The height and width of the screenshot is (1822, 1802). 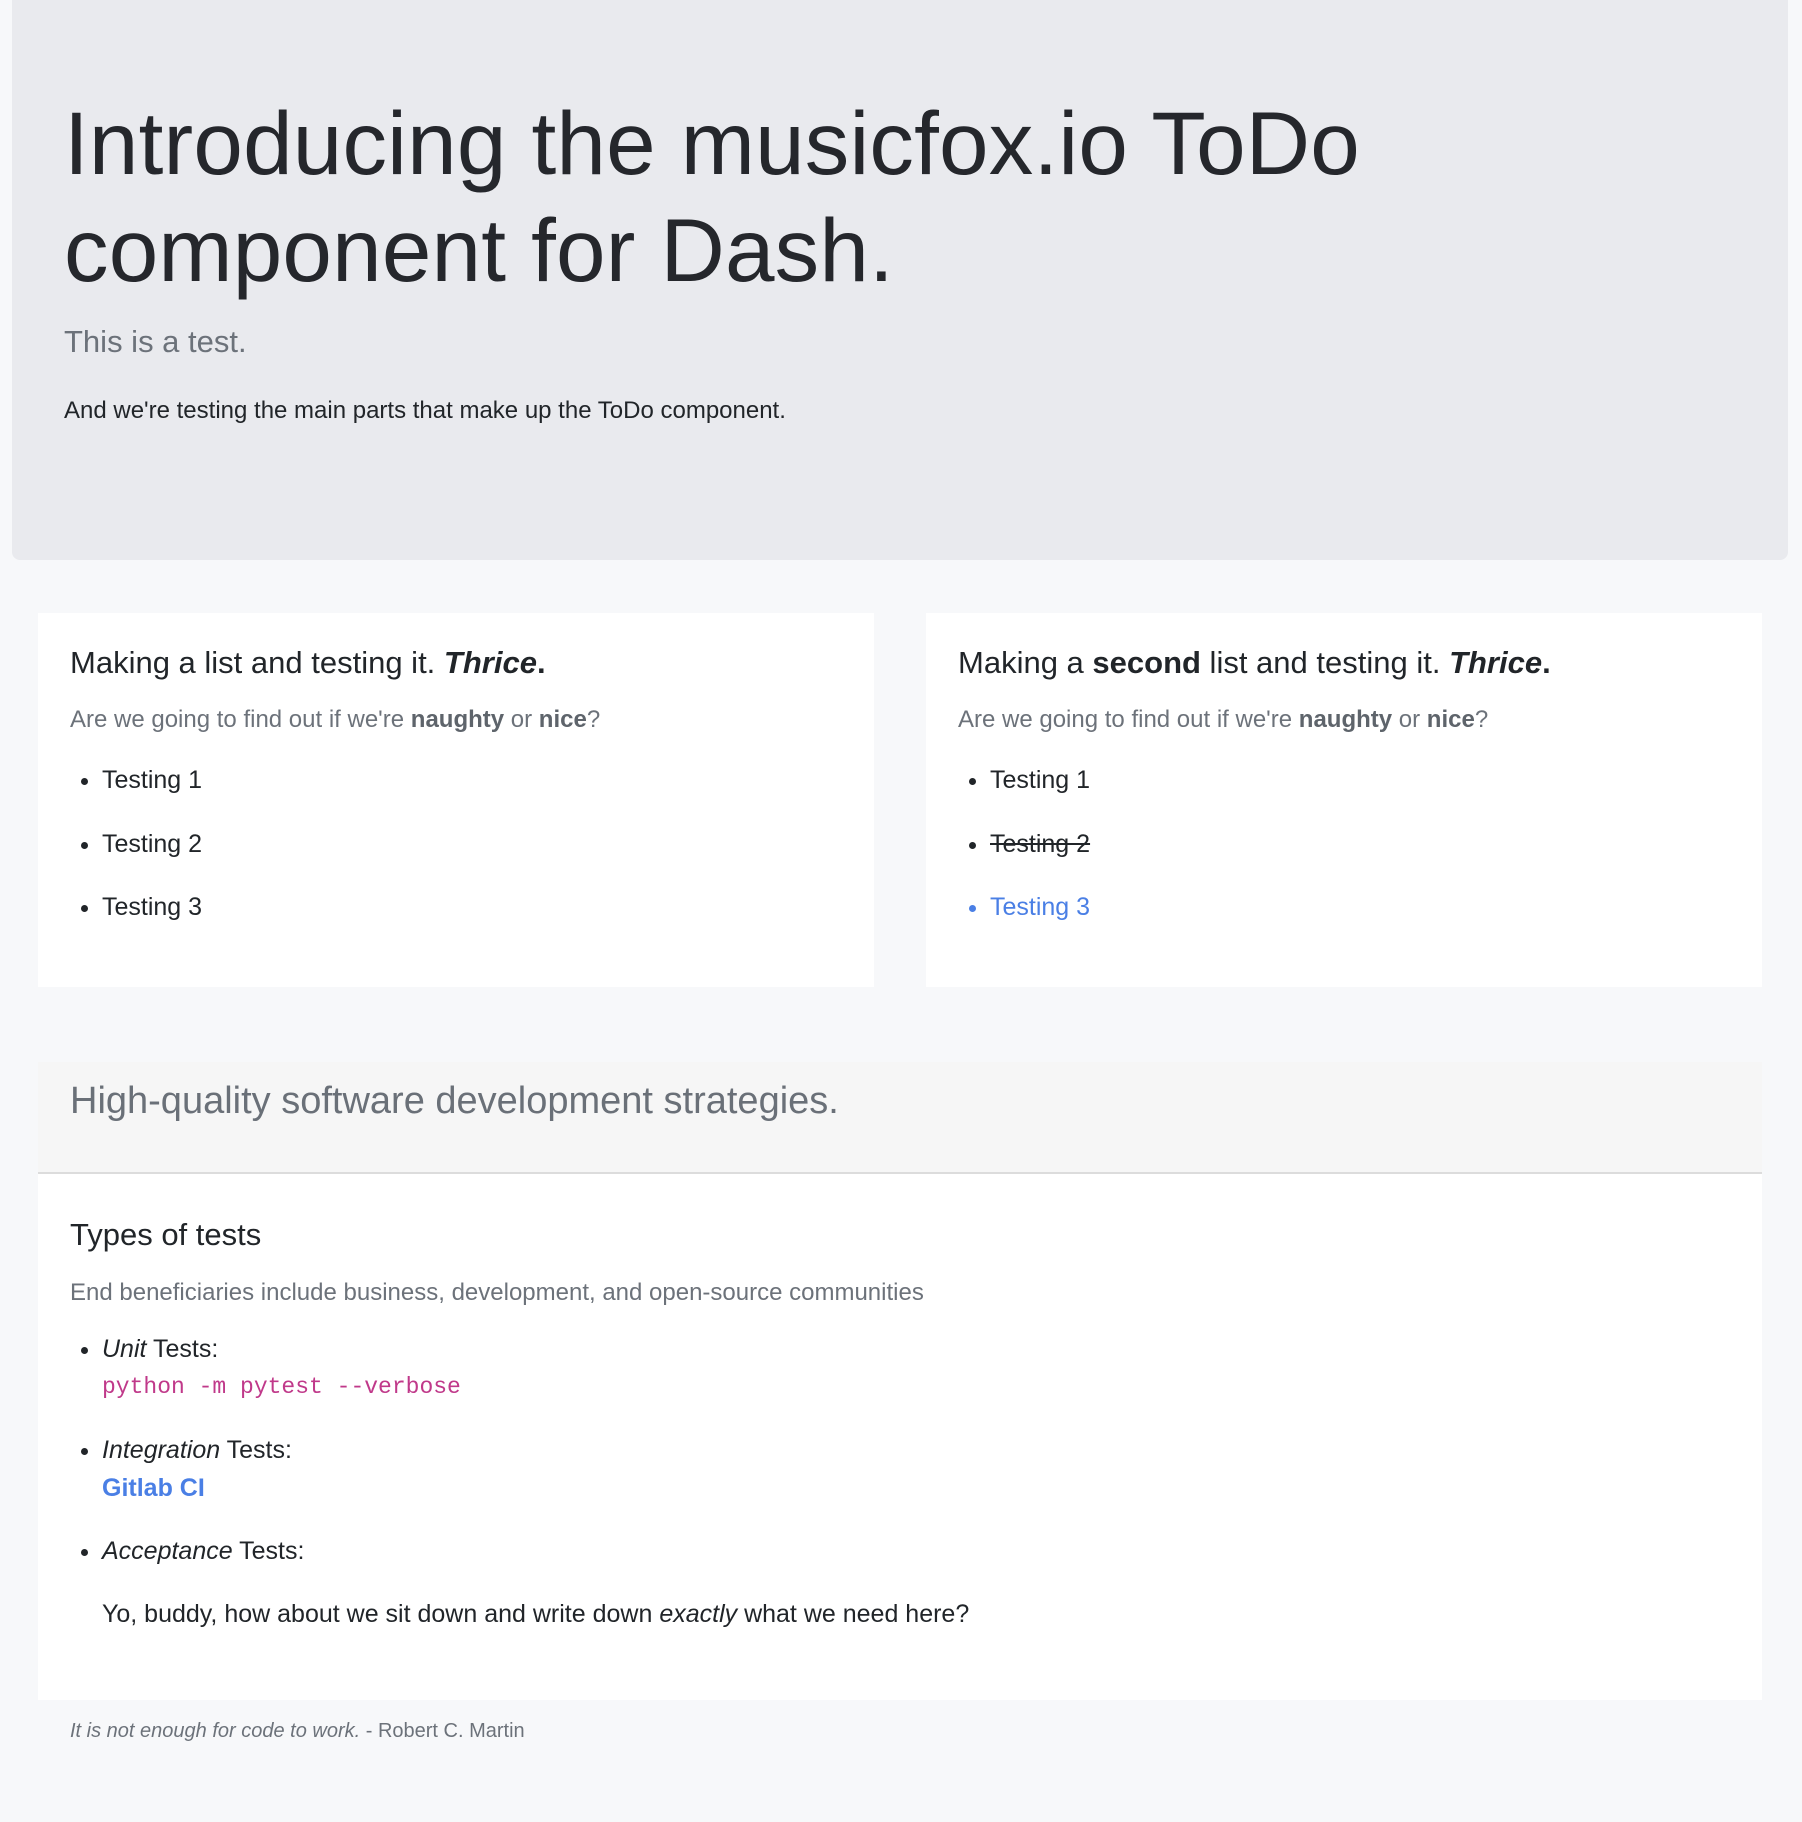 I want to click on card-title-strong: second, so click(x=1146, y=662).